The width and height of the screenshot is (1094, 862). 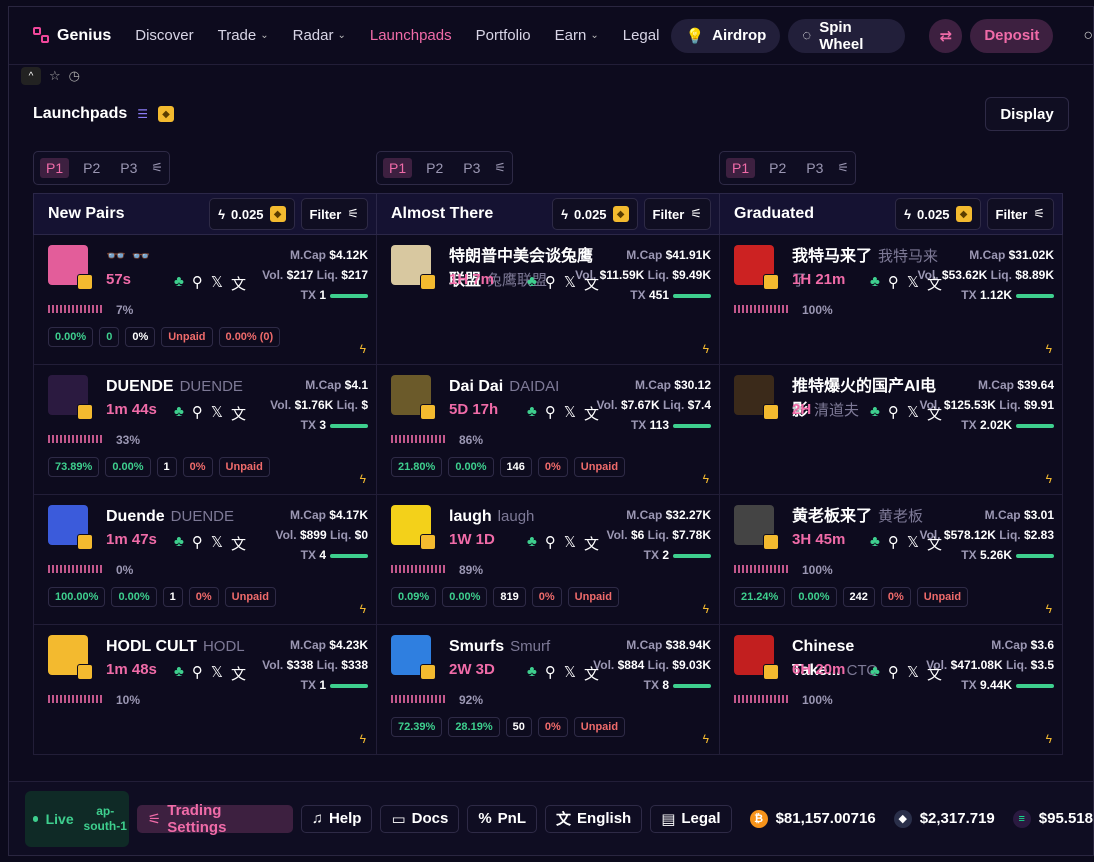 What do you see at coordinates (319, 35) in the screenshot?
I see `nav-radar: Radar ⌄` at bounding box center [319, 35].